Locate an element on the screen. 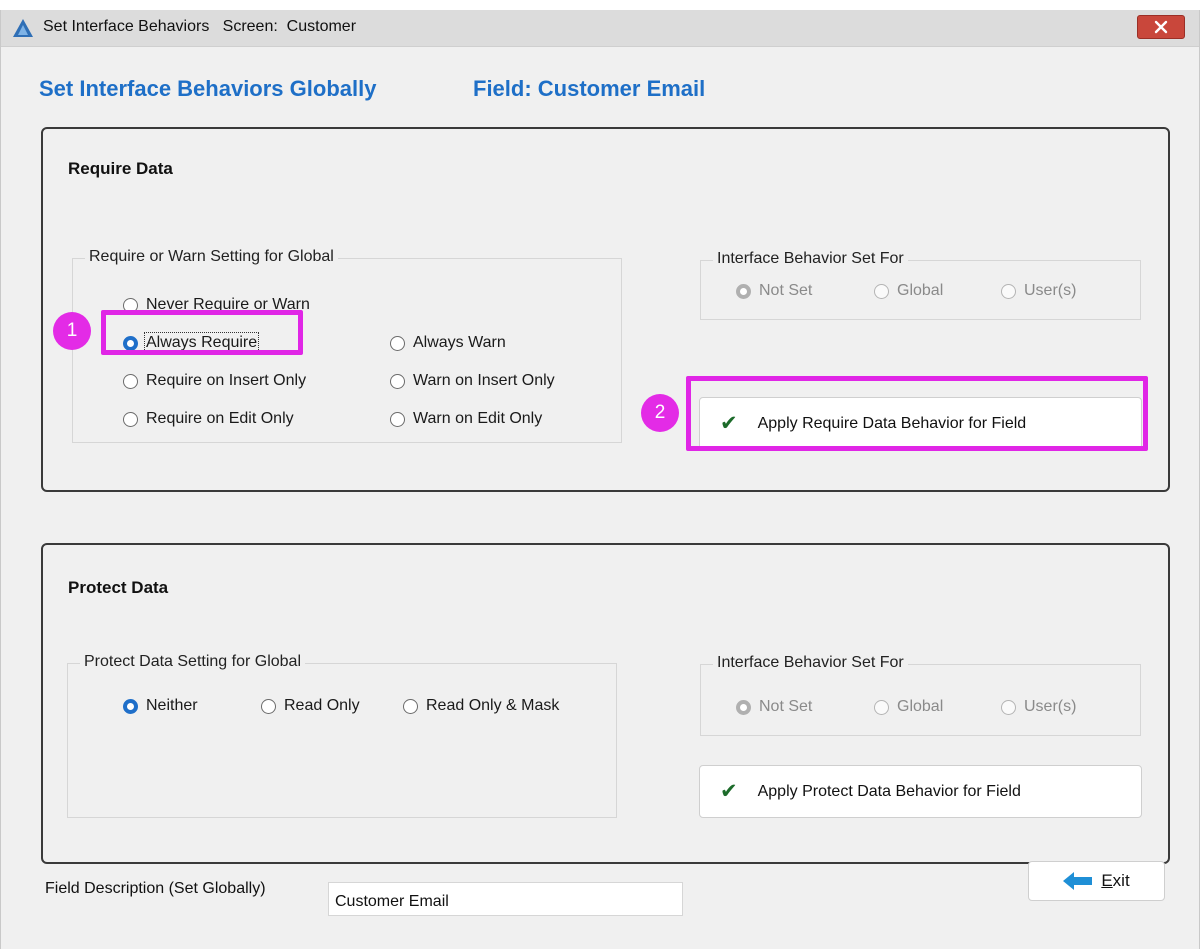  require-behavior-global: Global is located at coordinates (908, 291).